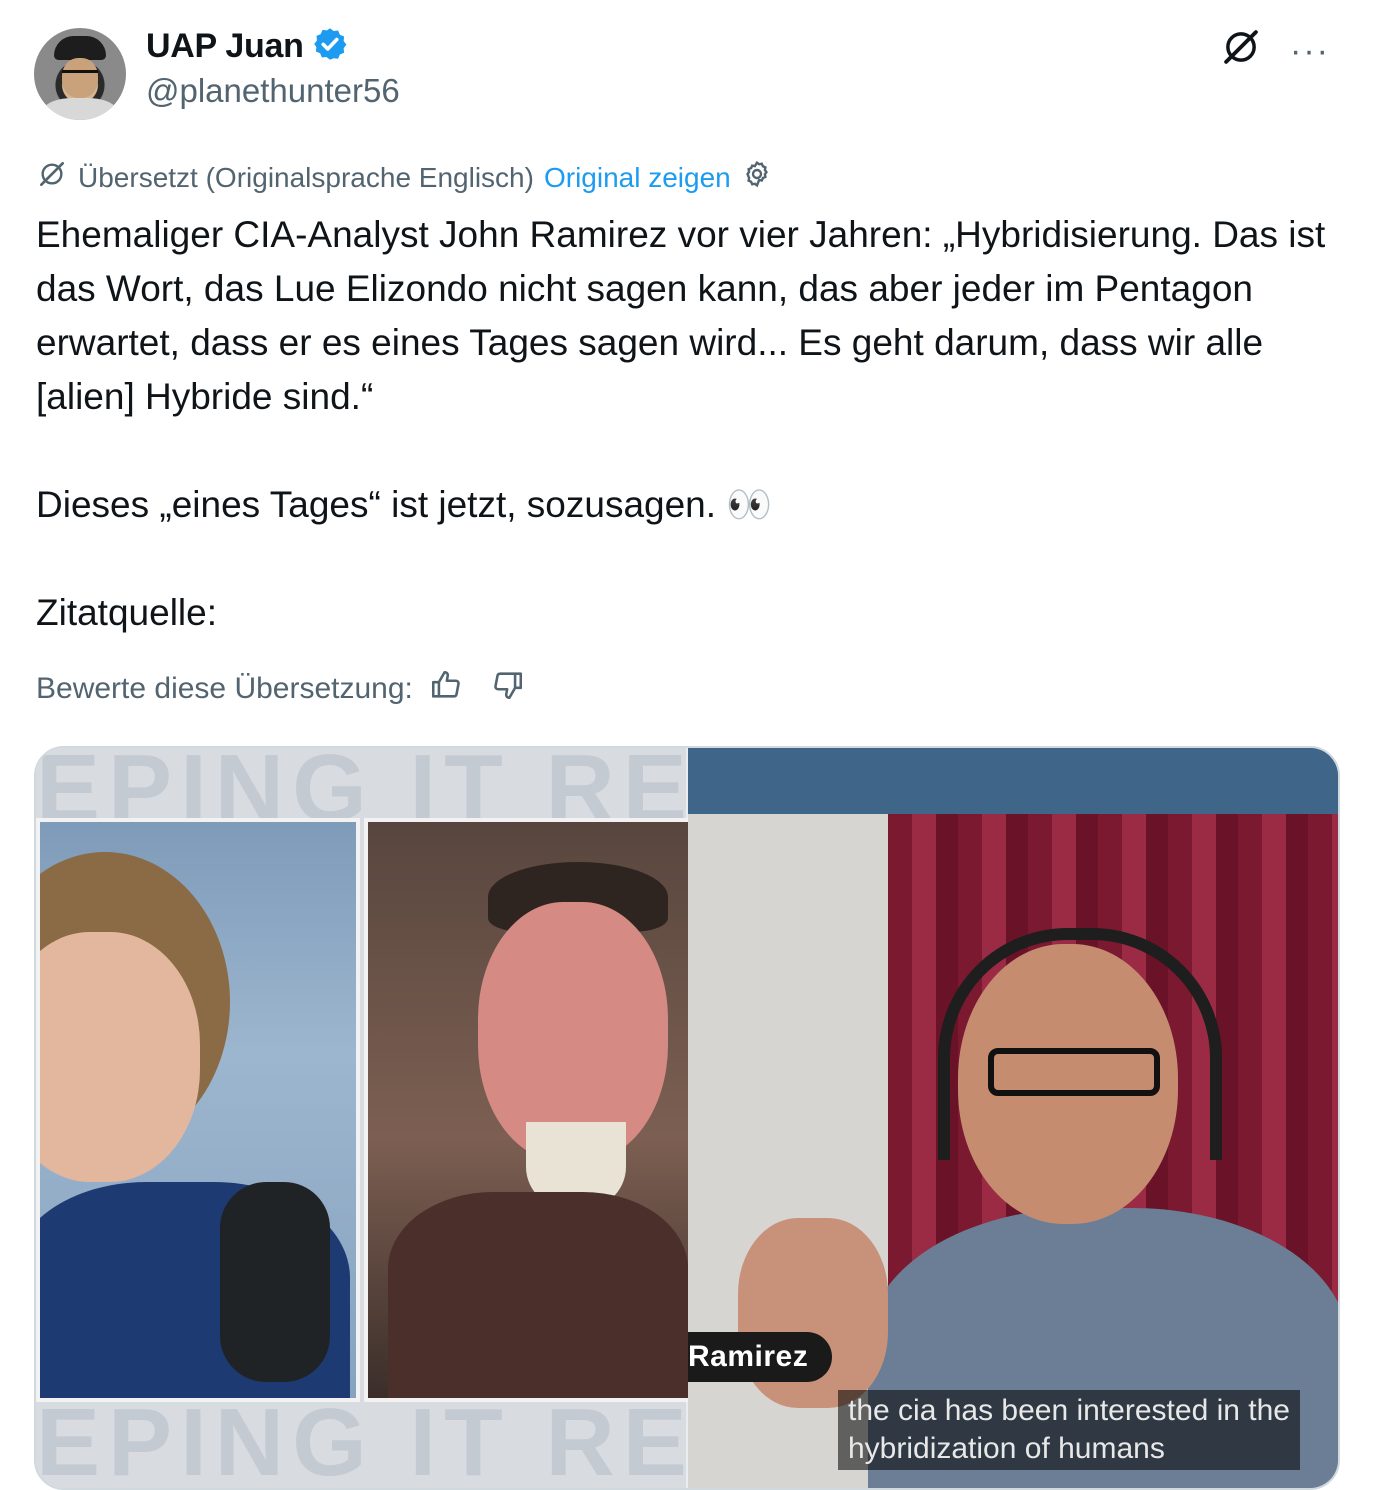  Describe the element at coordinates (198, 1110) in the screenshot. I see `video-feed-woman` at that location.